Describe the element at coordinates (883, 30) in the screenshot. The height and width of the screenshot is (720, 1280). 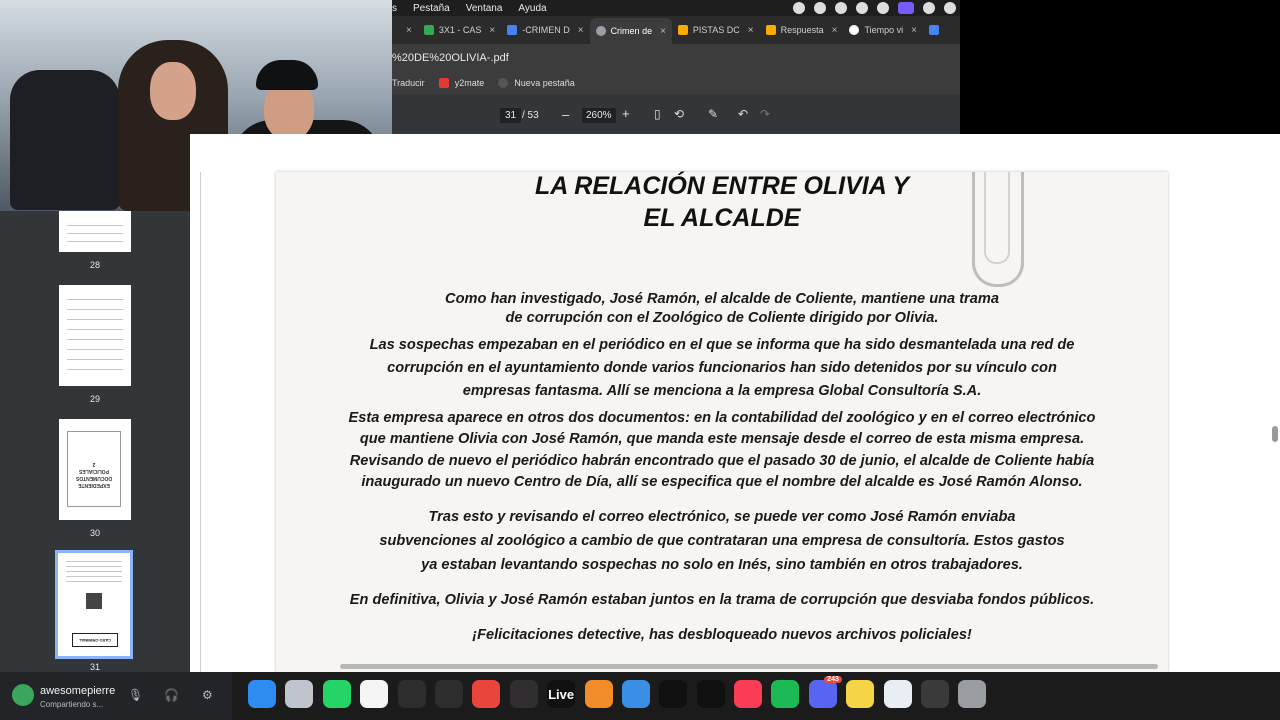
I see `tab-6: Tiempo vi ×` at that location.